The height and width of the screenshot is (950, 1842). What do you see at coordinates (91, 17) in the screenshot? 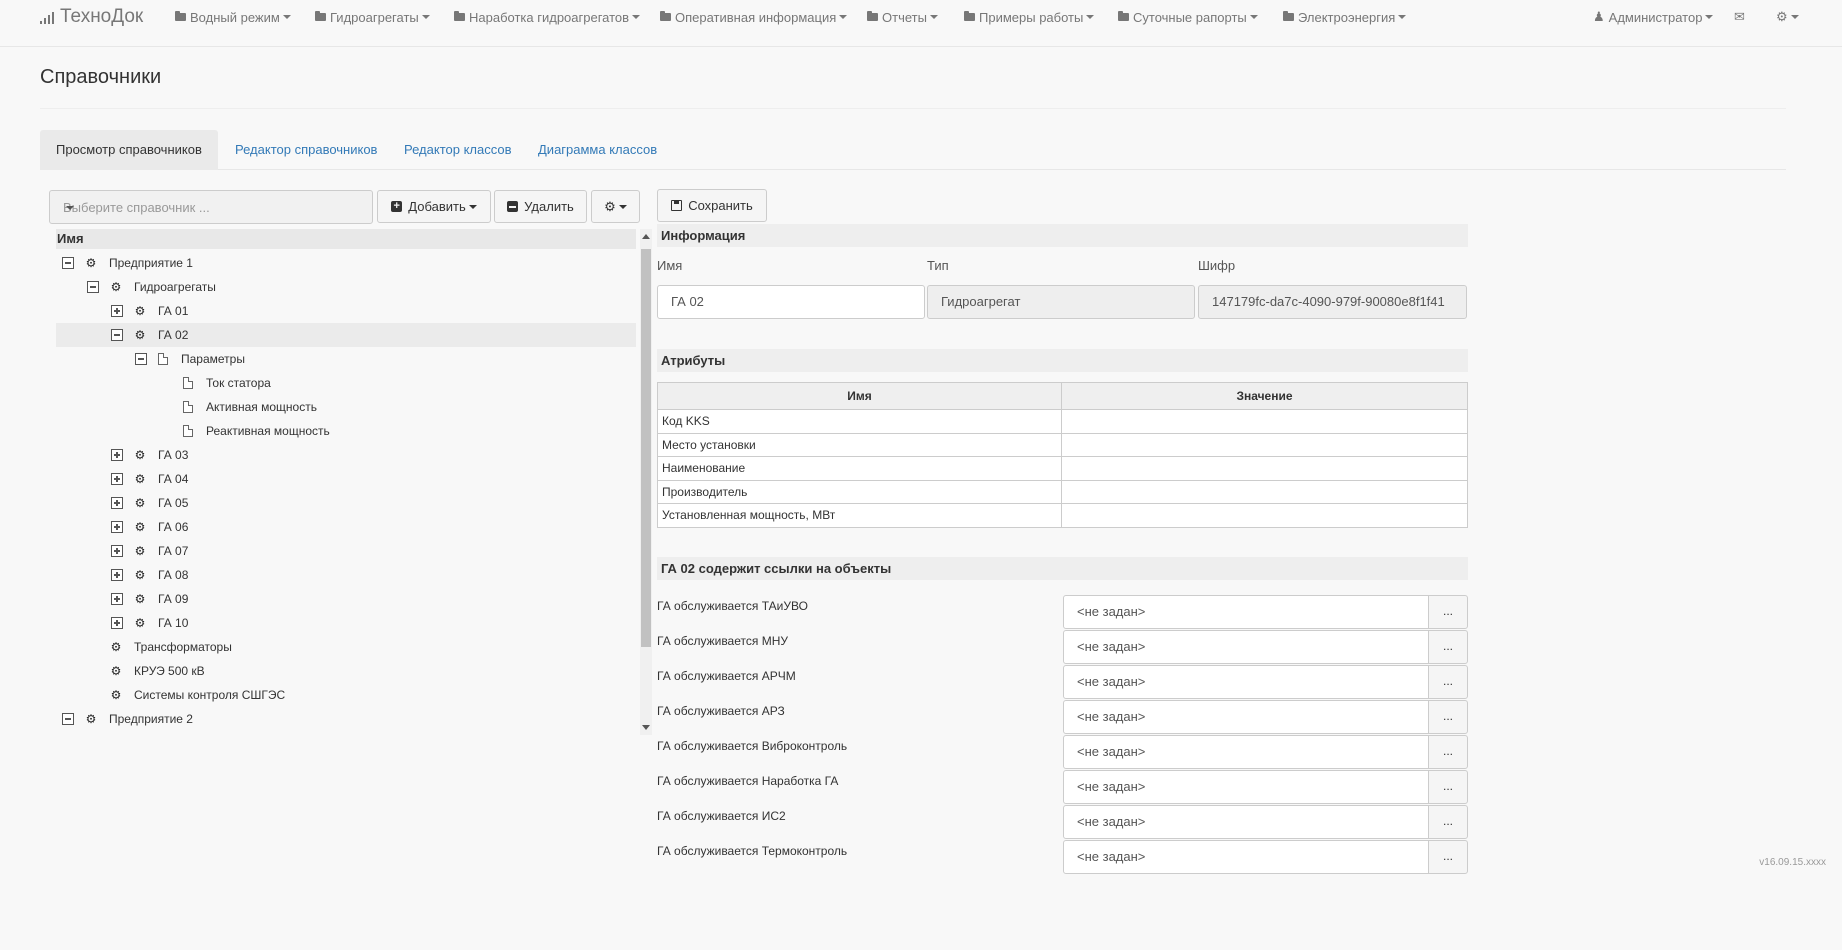
I see `brand-logo: ТехноДок` at bounding box center [91, 17].